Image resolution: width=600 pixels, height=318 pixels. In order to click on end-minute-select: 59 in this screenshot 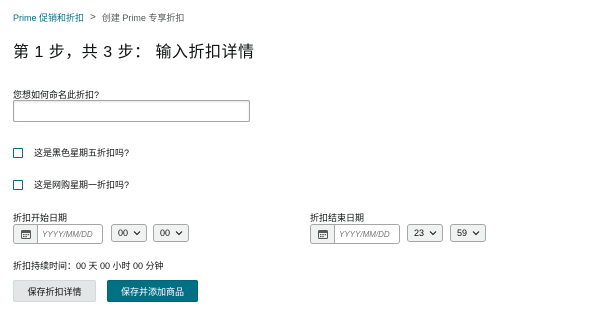, I will do `click(468, 233)`.